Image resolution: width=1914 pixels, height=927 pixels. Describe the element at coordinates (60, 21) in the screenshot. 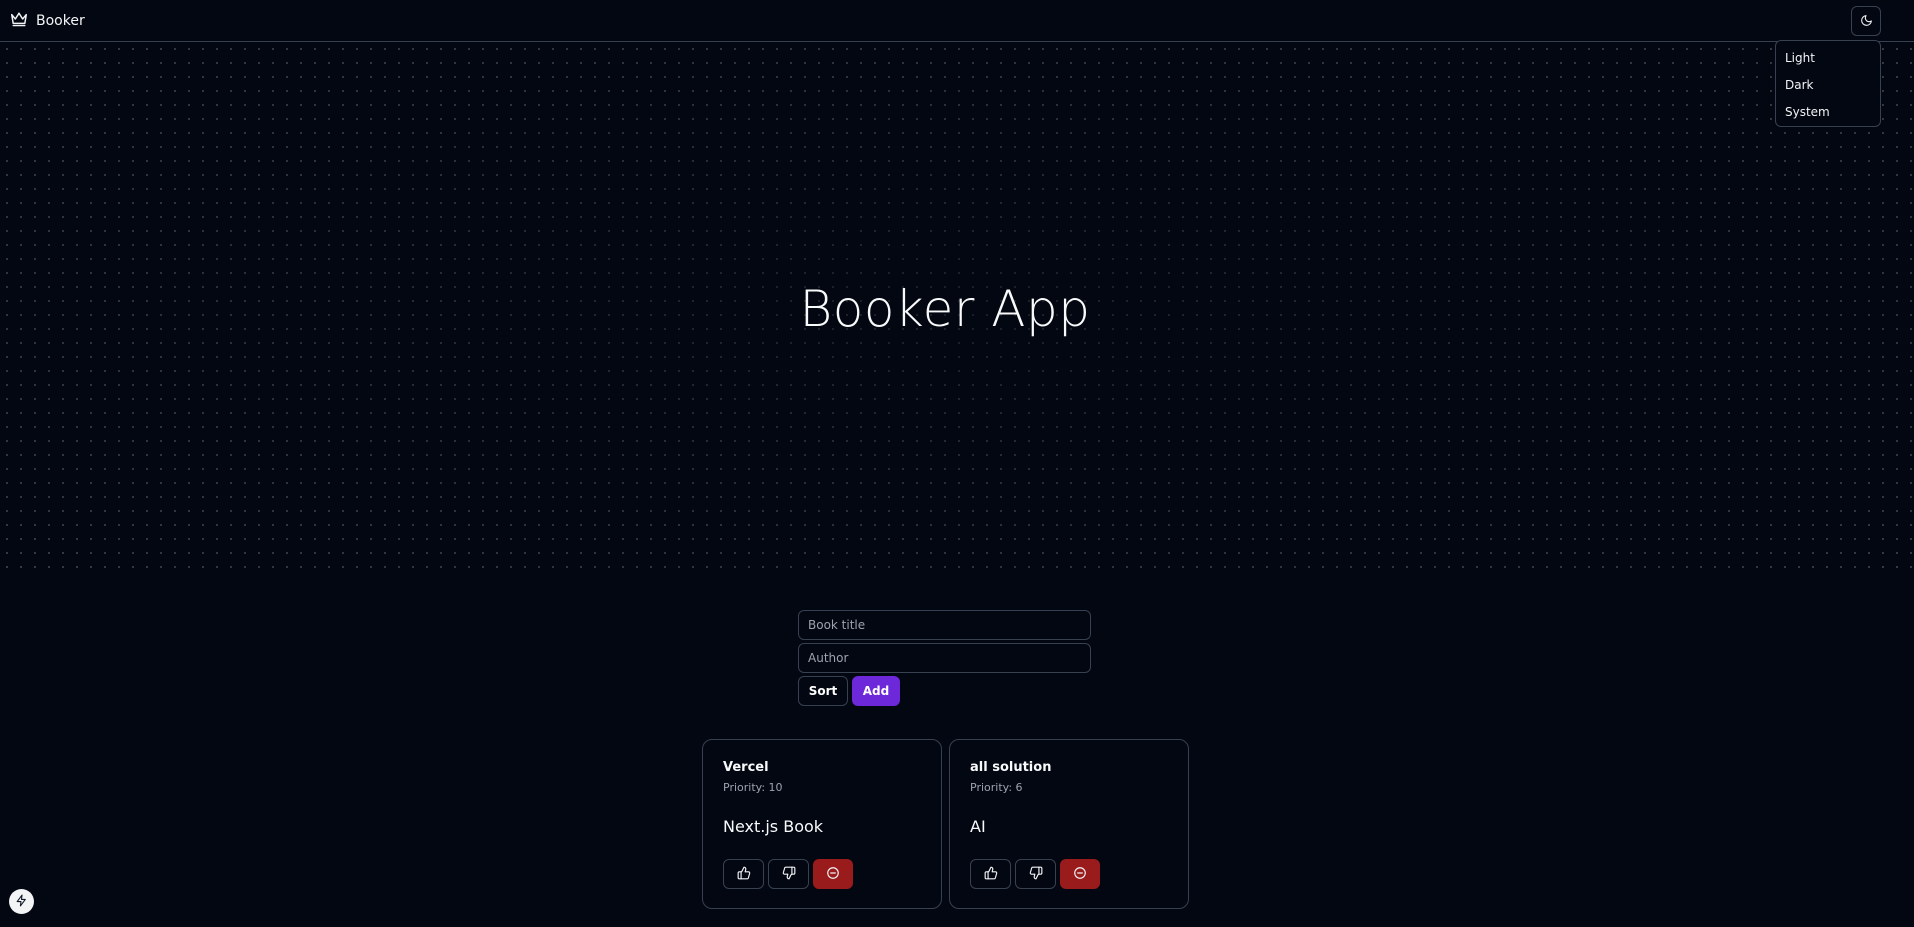

I see `brand-name: Booker` at that location.